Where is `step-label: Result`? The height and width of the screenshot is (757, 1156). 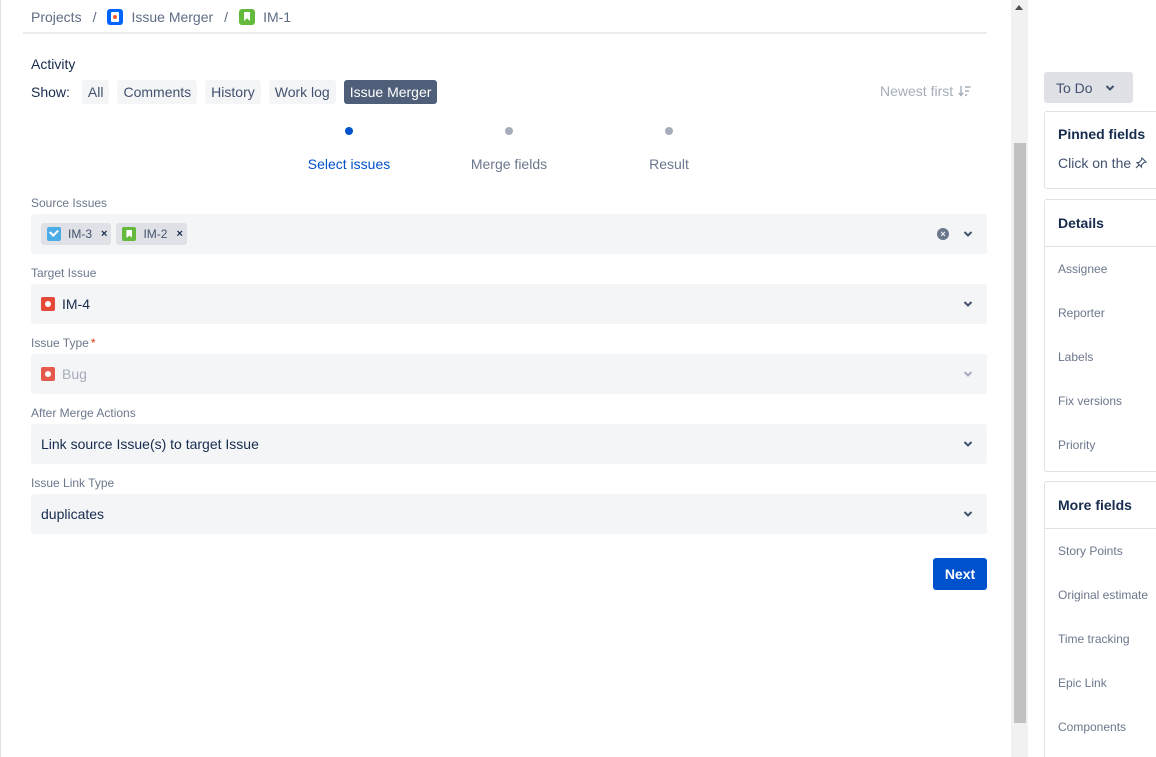
step-label: Result is located at coordinates (669, 164).